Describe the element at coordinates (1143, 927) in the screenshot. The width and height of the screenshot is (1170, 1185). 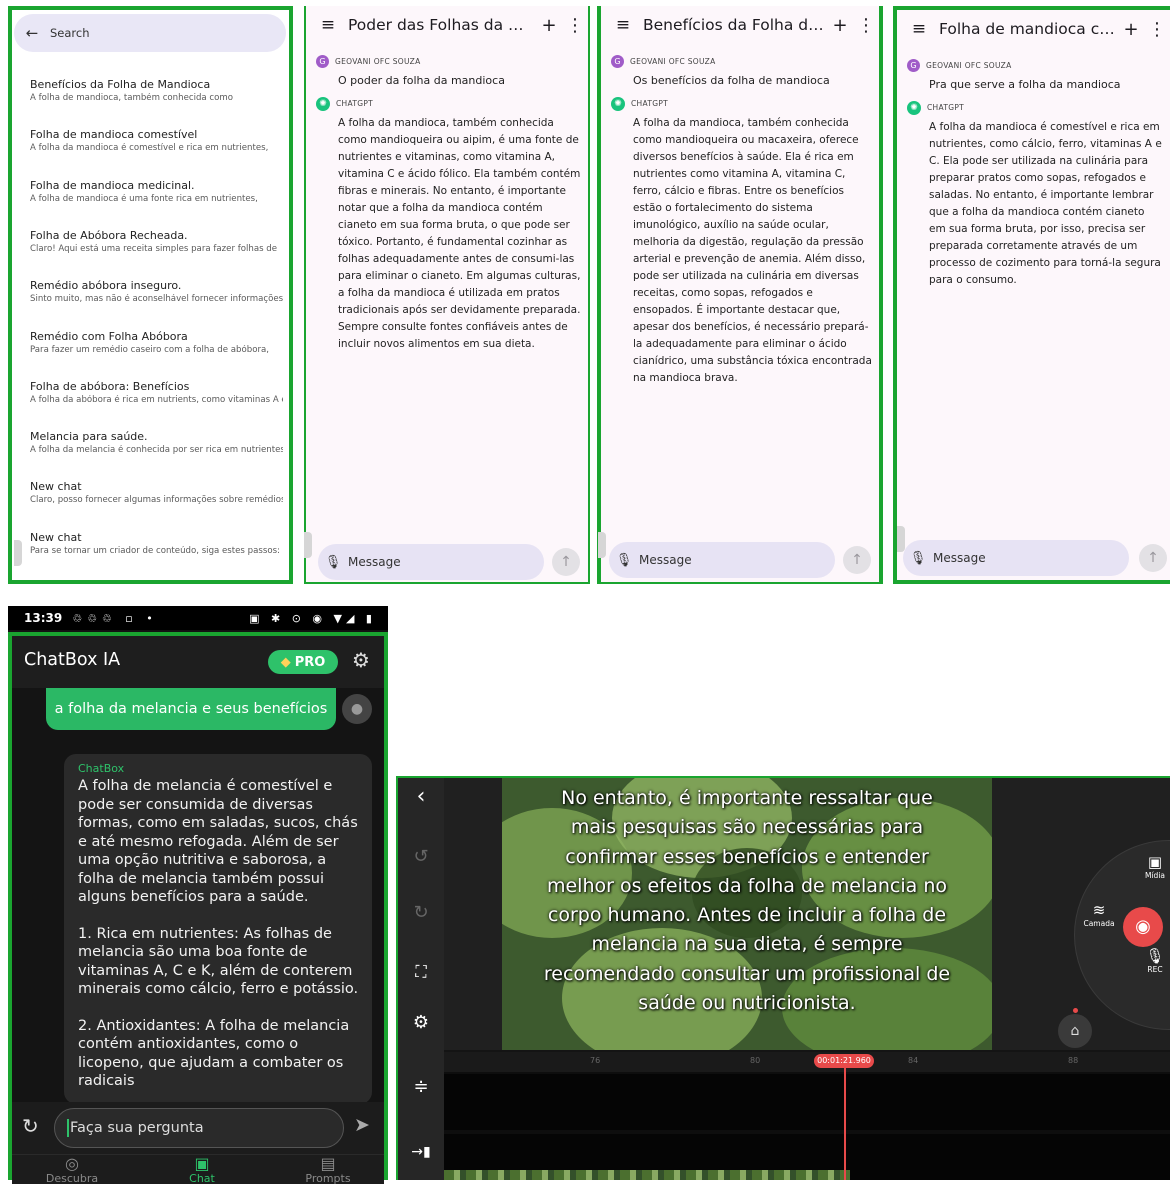
I see `record-button: ◉` at that location.